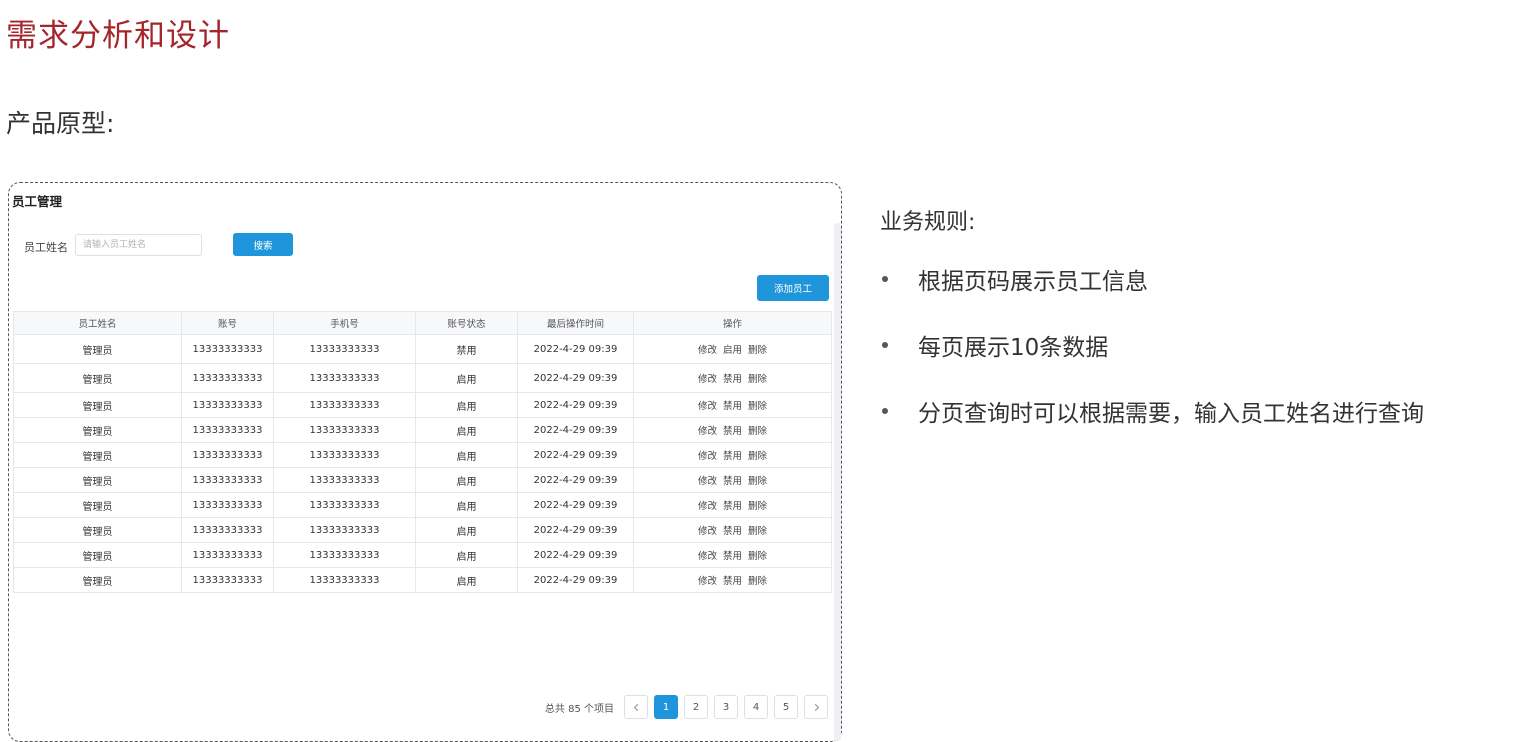 This screenshot has width=1530, height=742. I want to click on page-2-button: 2, so click(696, 707).